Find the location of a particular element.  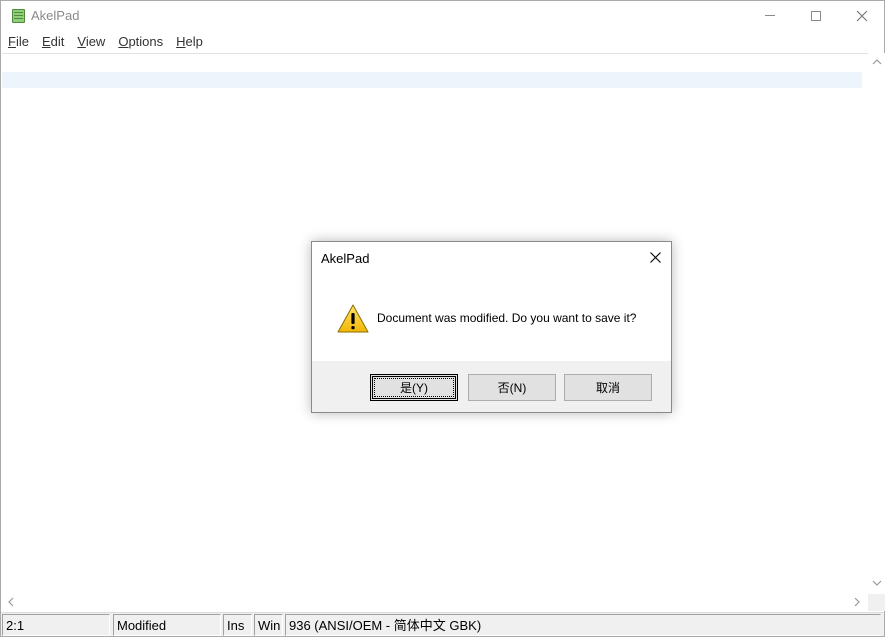

focus-ring is located at coordinates (414, 387).